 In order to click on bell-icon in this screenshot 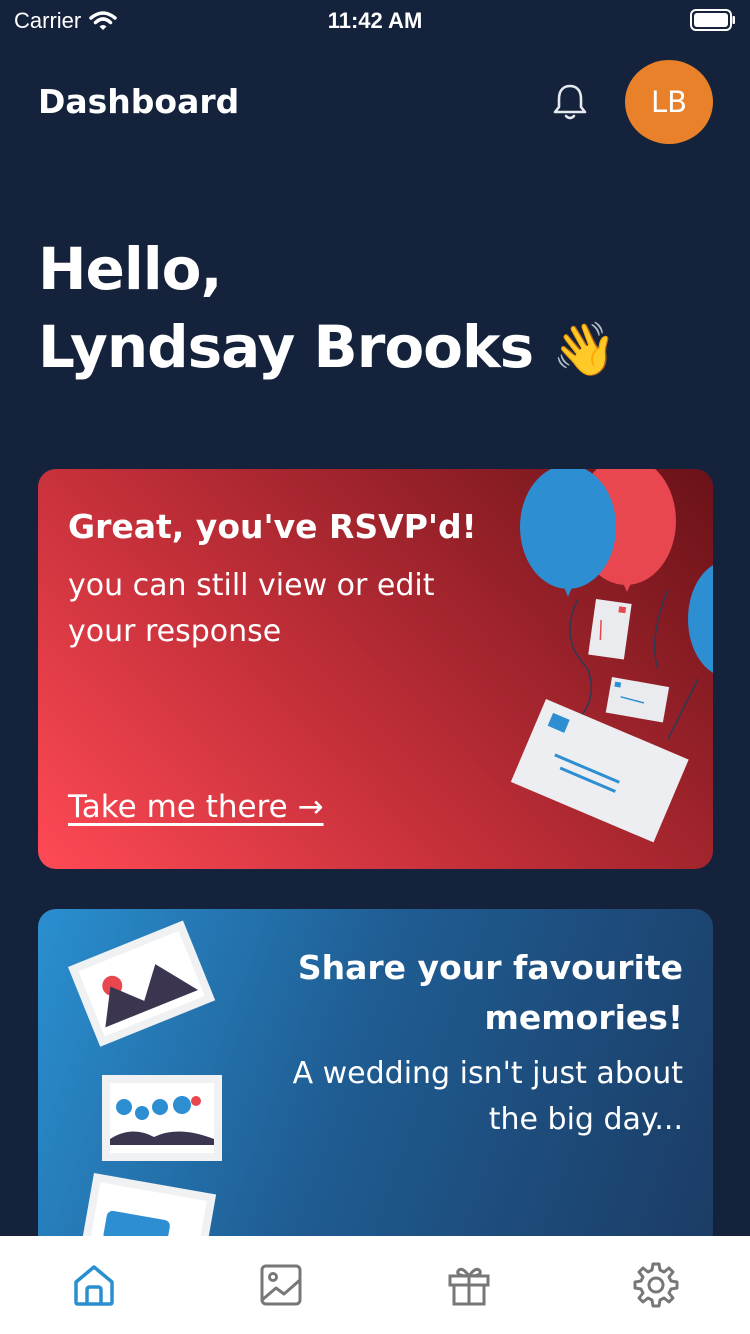, I will do `click(570, 102)`.